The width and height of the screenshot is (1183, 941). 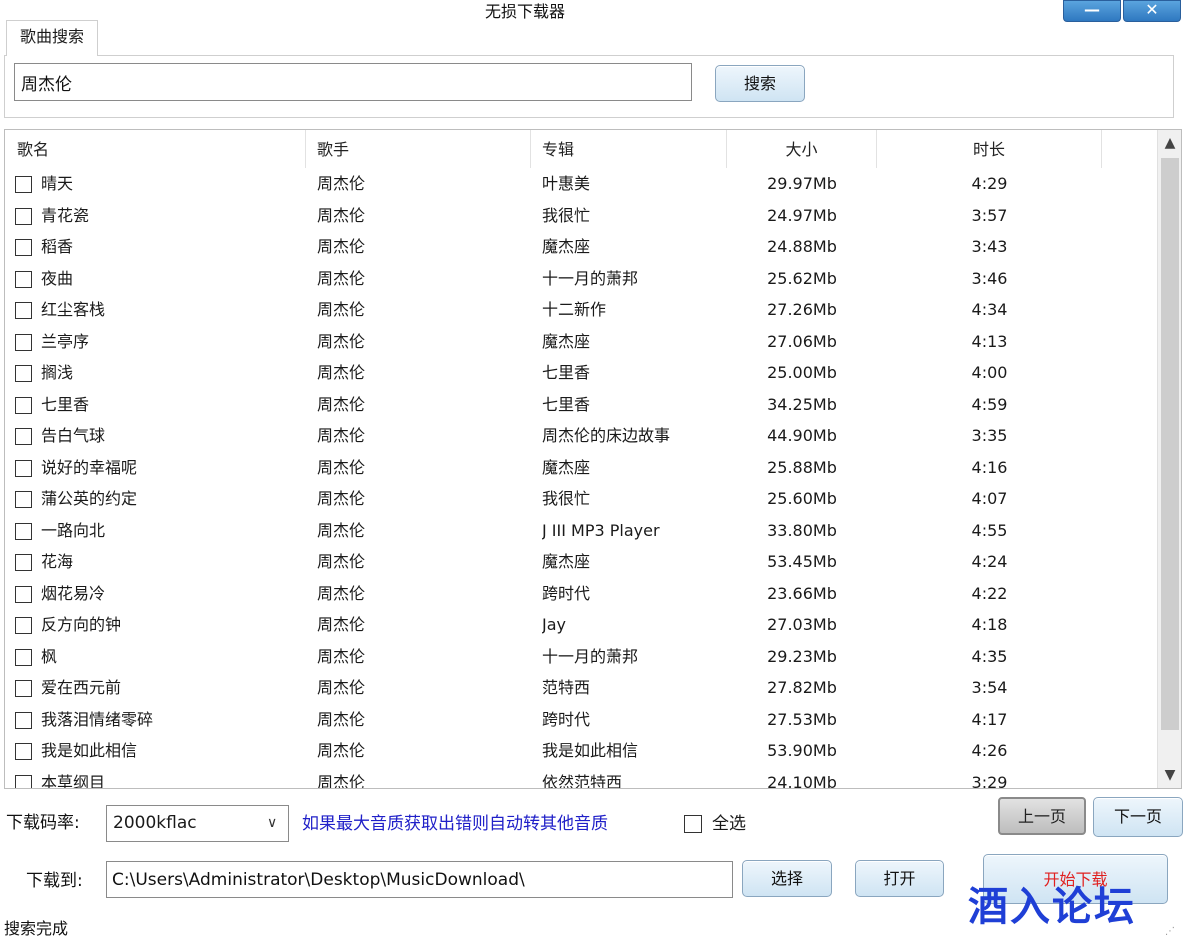 What do you see at coordinates (580, 720) in the screenshot?
I see `table-row: 我落泪情绪零碎 周杰伦 跨时代 27.53Mb 4:17` at bounding box center [580, 720].